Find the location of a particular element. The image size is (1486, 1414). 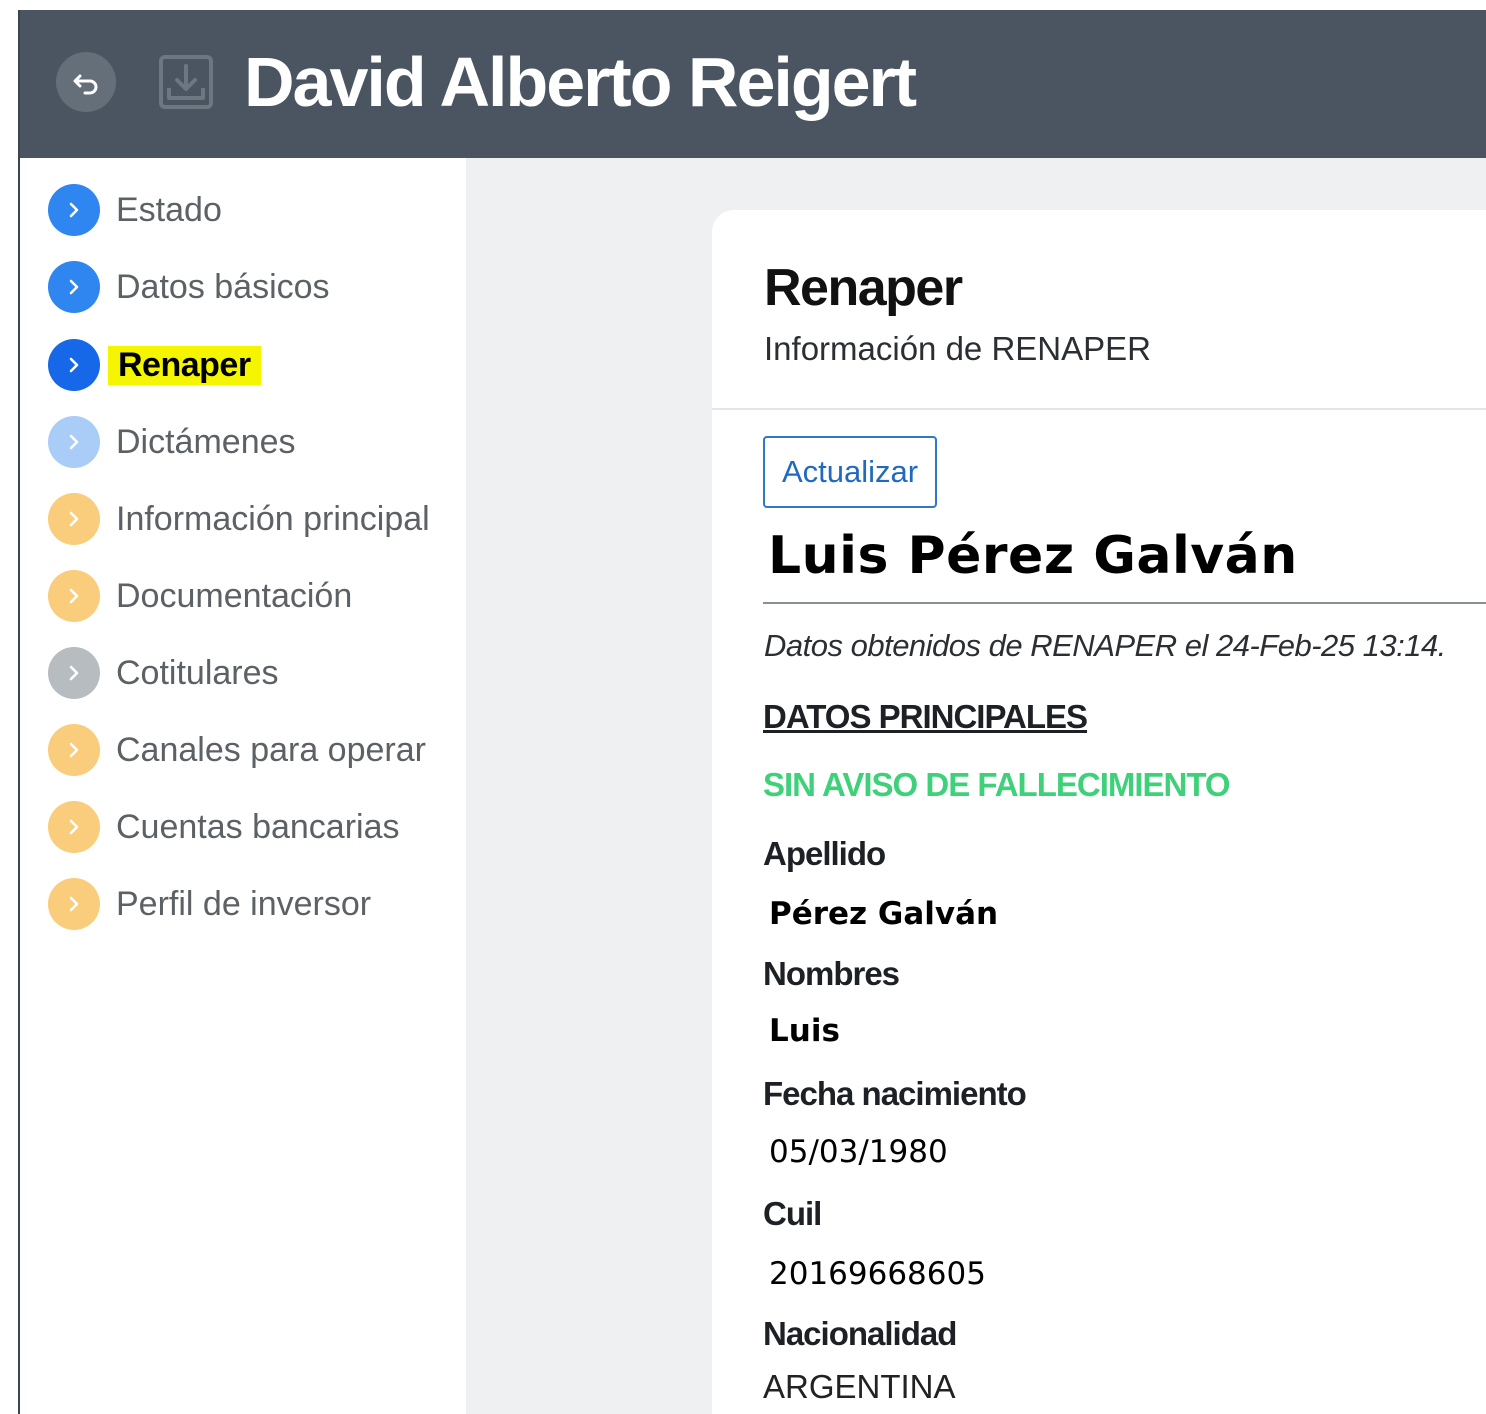

sidebar-item-datos-basicos: Datos básicos is located at coordinates (189, 287).